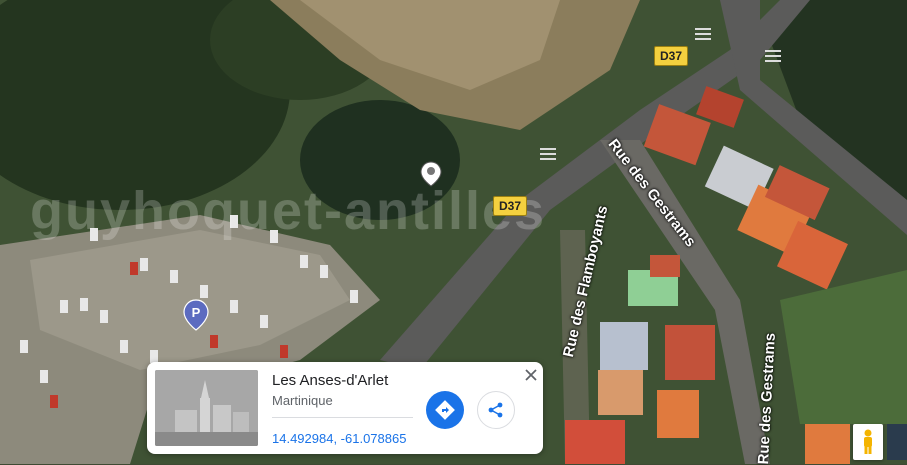 Image resolution: width=907 pixels, height=465 pixels. I want to click on place-photo-icon, so click(206, 408).